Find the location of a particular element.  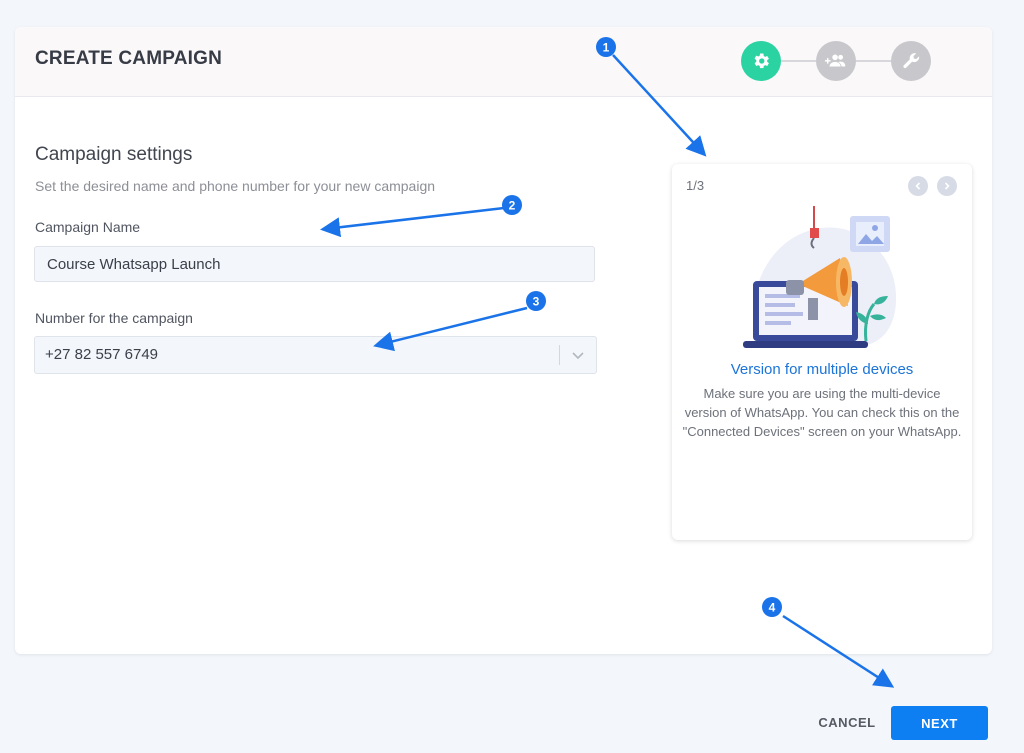

chevron-left-icon is located at coordinates (918, 186).